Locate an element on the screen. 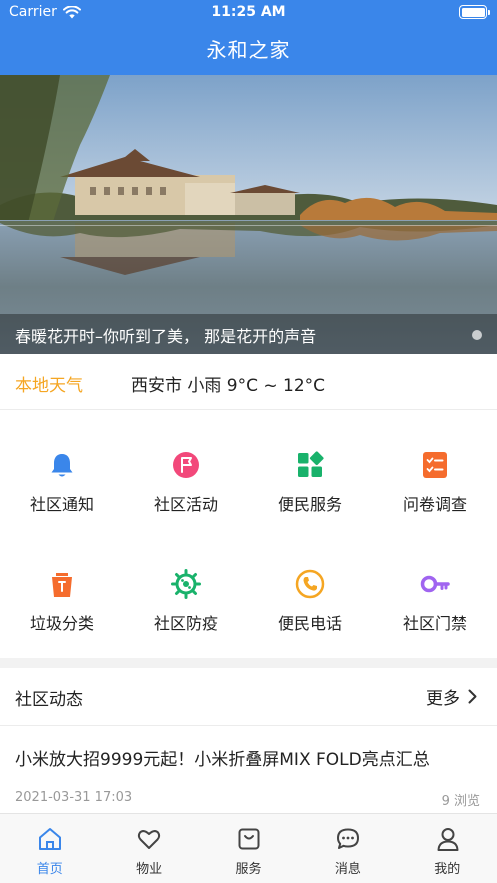  weather-row: 本地天气 西安市 小雨 9°C ~ 12°C is located at coordinates (248, 382).